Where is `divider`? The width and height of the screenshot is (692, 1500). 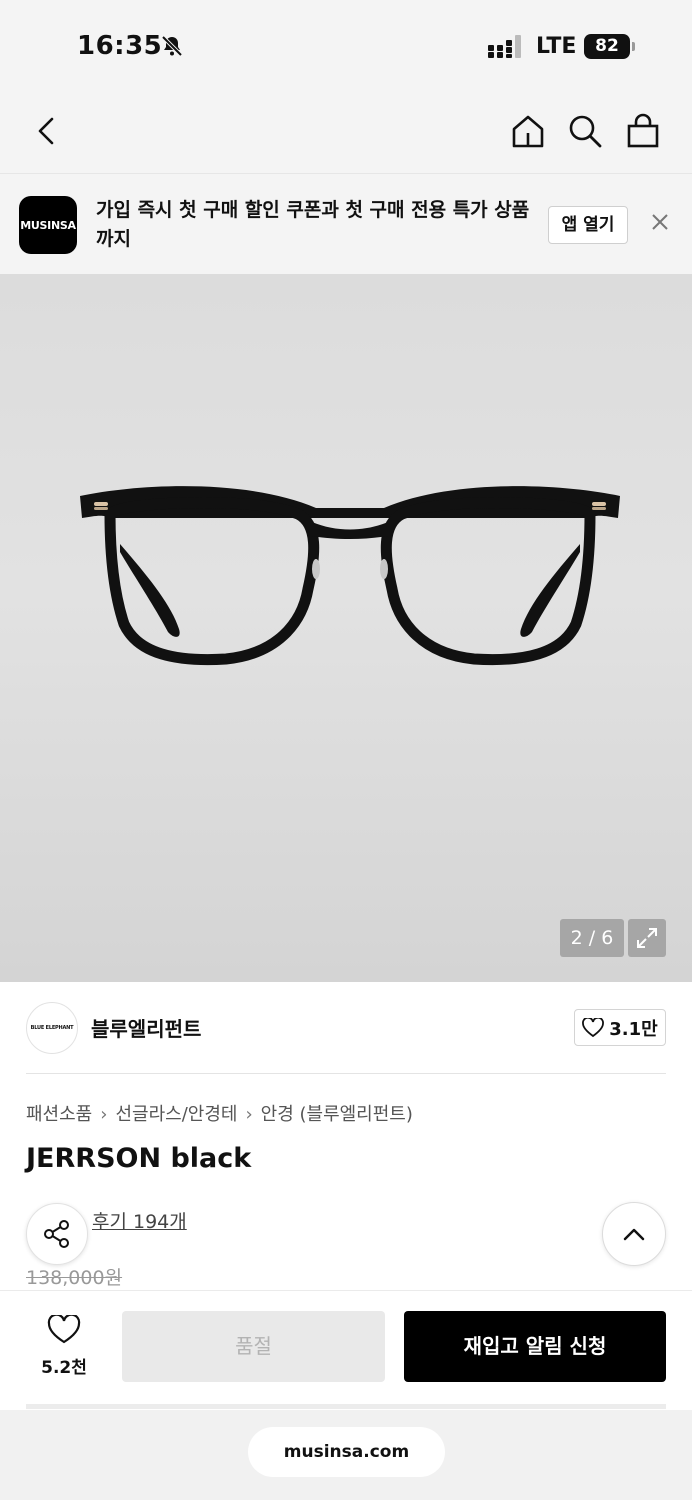 divider is located at coordinates (346, 1406).